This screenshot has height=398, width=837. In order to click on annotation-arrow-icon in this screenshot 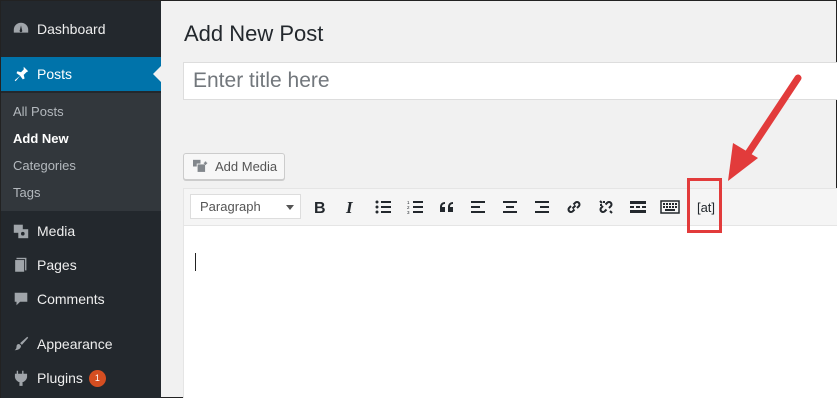, I will do `click(765, 127)`.